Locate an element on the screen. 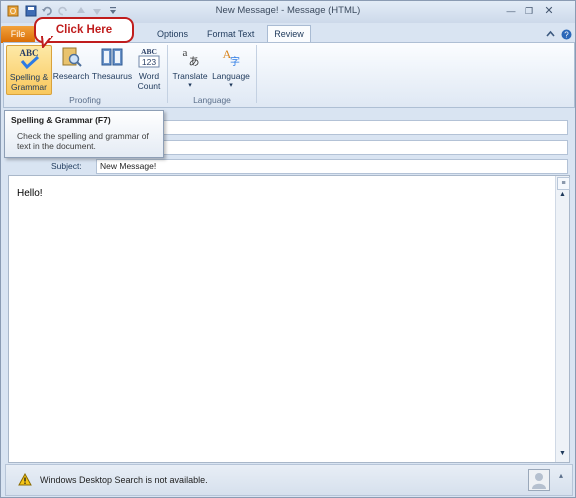 Image resolution: width=576 pixels, height=498 pixels. spelling-label-line2: Grammar is located at coordinates (29, 87).